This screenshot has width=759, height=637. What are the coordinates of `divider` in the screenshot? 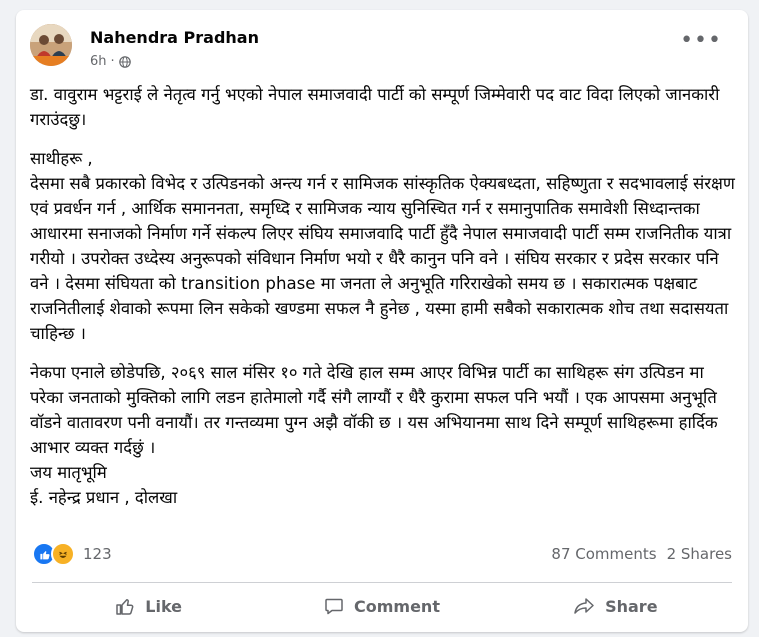 It's located at (382, 582).